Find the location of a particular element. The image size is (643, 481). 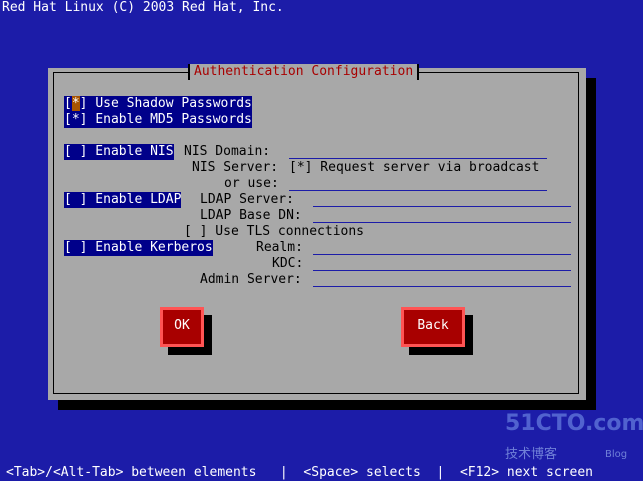

nis-domain-label: NIS Domain: is located at coordinates (227, 151).